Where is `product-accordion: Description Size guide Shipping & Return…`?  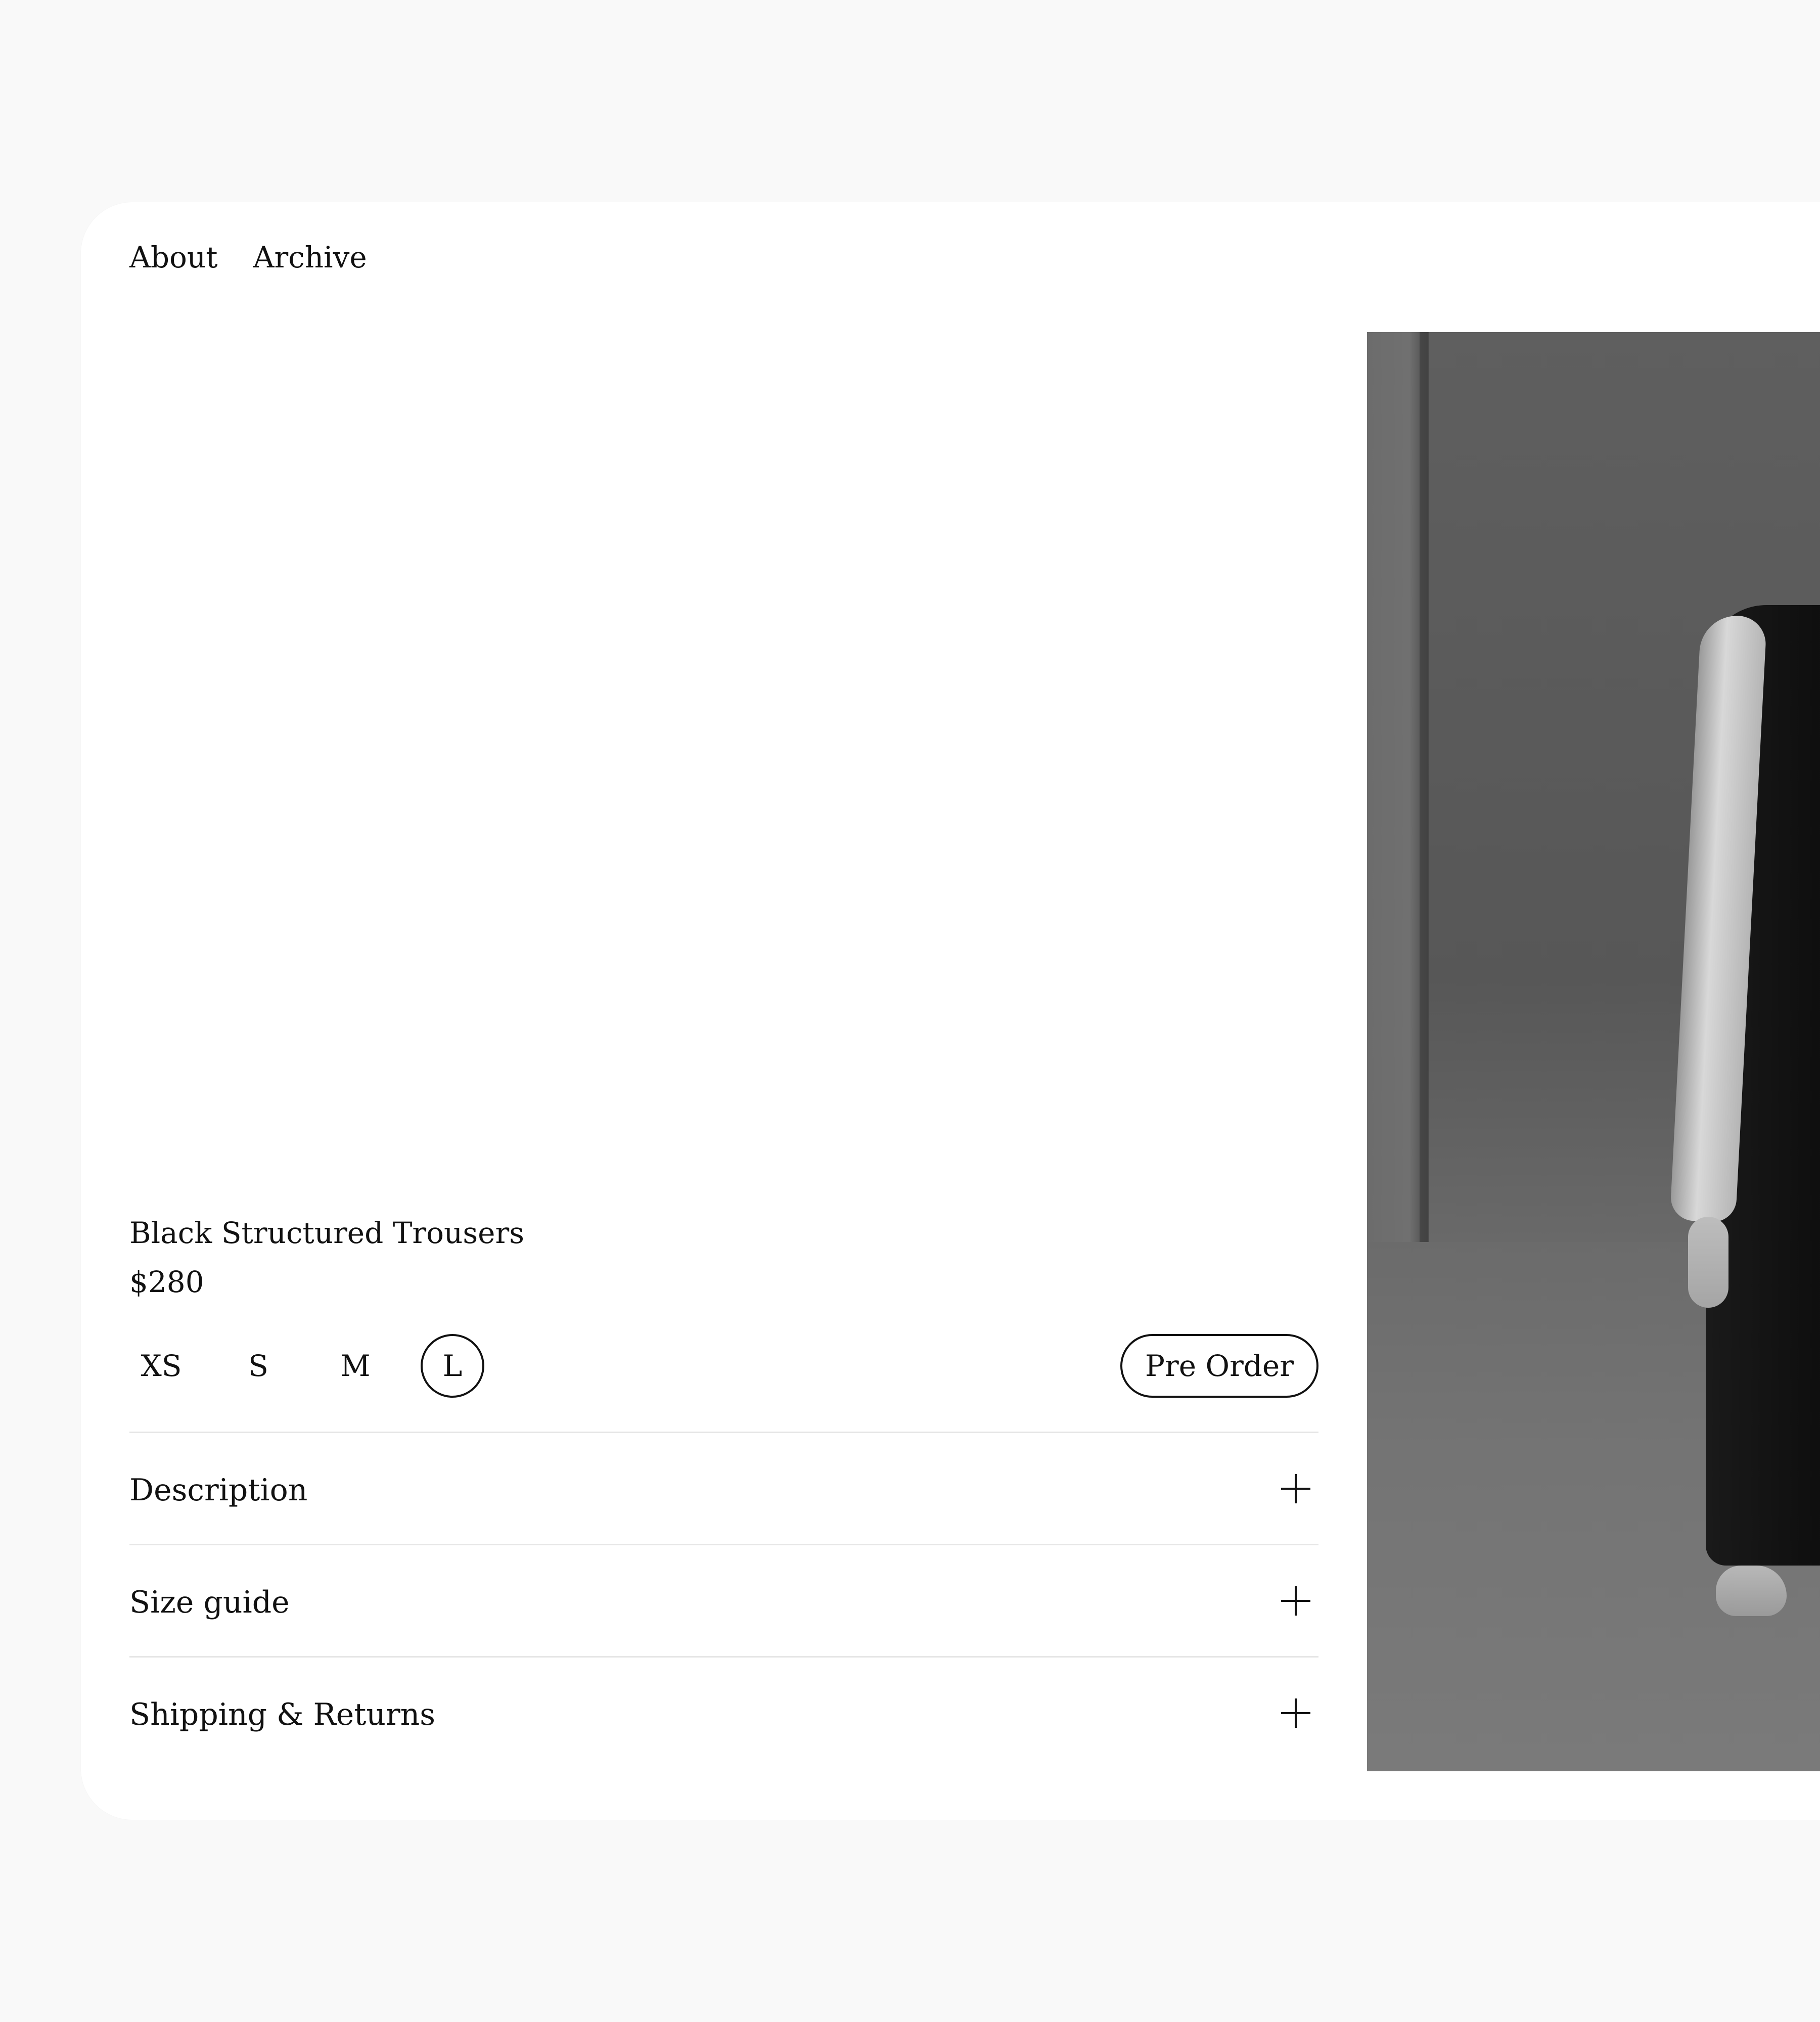 product-accordion: Description Size guide Shipping & Return… is located at coordinates (723, 1600).